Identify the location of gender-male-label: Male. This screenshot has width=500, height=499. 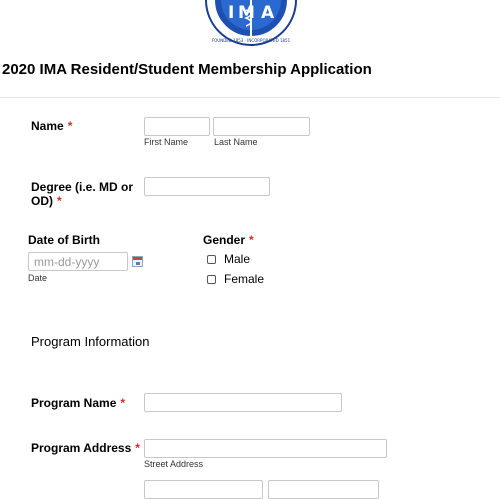
(237, 259).